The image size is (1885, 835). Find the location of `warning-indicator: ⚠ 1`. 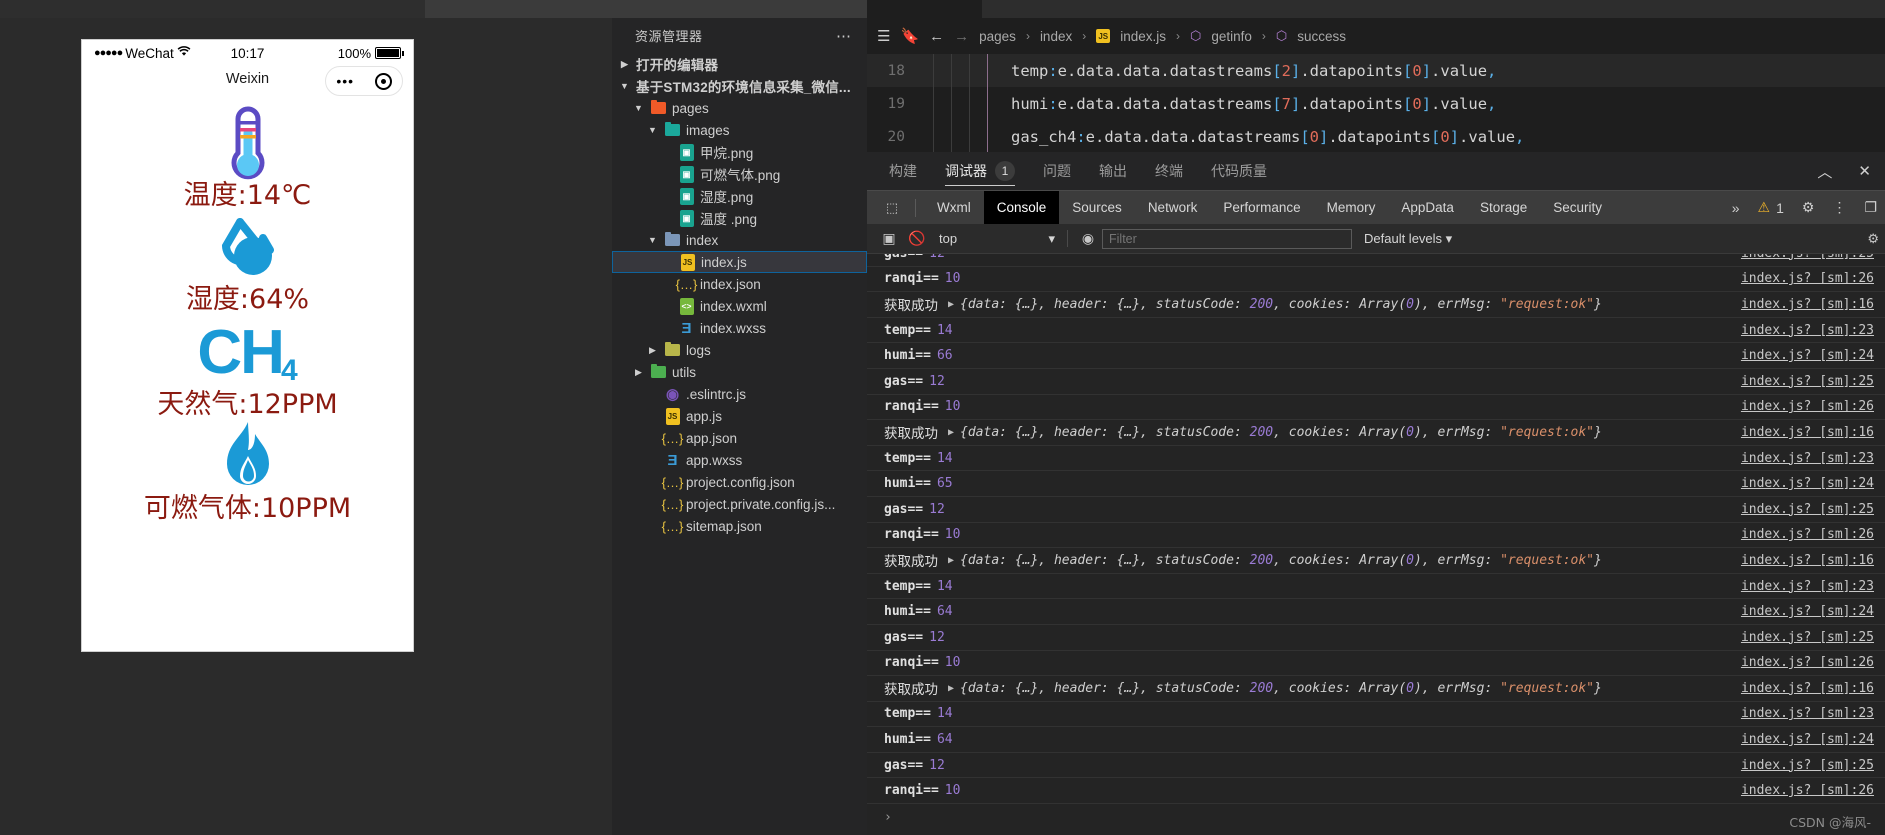

warning-indicator: ⚠ 1 is located at coordinates (1771, 207).